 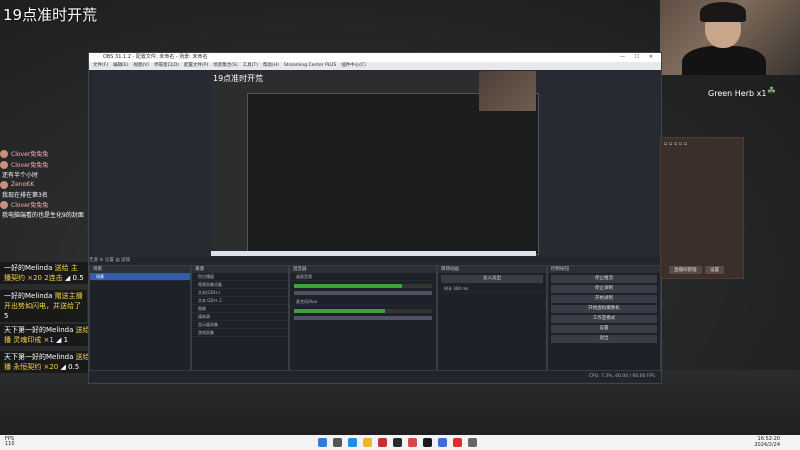 What do you see at coordinates (140, 277) in the screenshot?
I see `scene-item: 场景` at bounding box center [140, 277].